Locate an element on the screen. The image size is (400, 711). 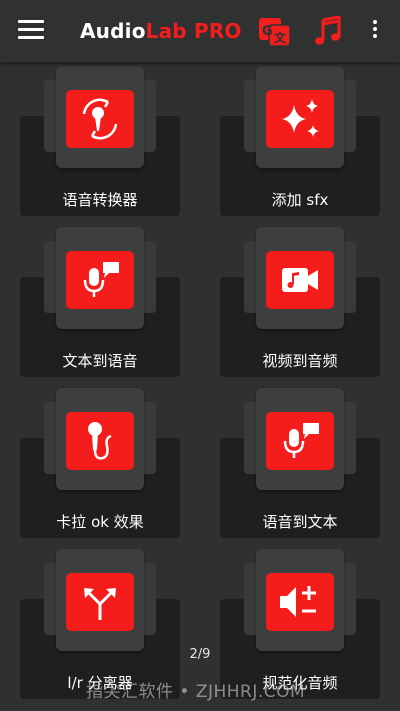
top-app-bar: AudioLab PRO G 文 is located at coordinates (200, 31).